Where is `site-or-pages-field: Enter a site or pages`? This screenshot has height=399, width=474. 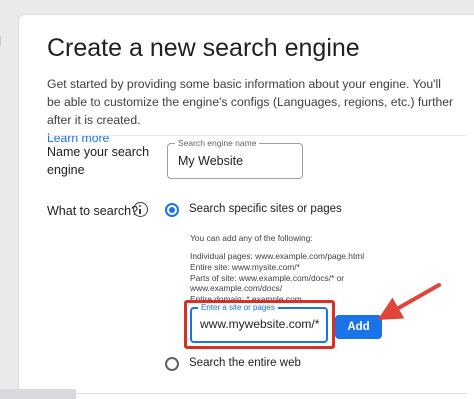
site-or-pages-field: Enter a site or pages is located at coordinates (259, 323).